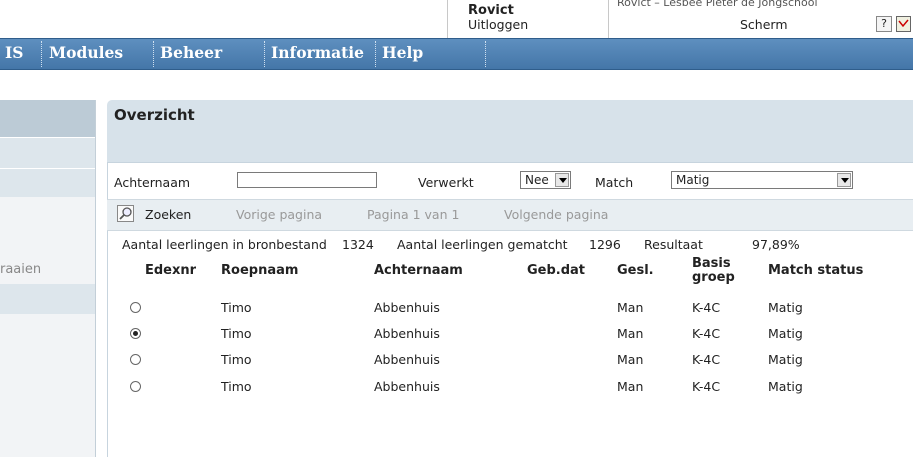 This screenshot has width=913, height=457. What do you see at coordinates (358, 244) in the screenshot?
I see `bronbestand-value: 1324` at bounding box center [358, 244].